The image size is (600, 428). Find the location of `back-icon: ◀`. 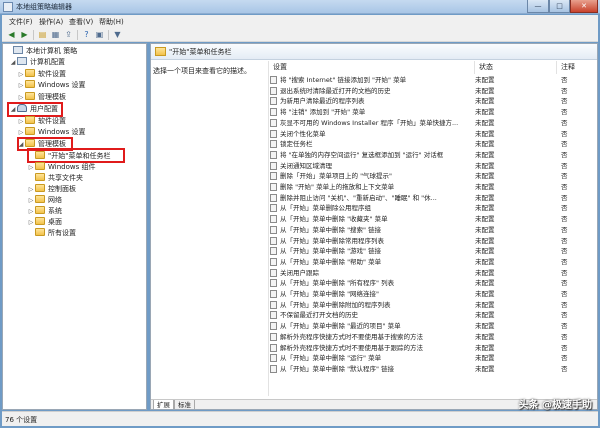

back-icon: ◀ is located at coordinates (11, 35).